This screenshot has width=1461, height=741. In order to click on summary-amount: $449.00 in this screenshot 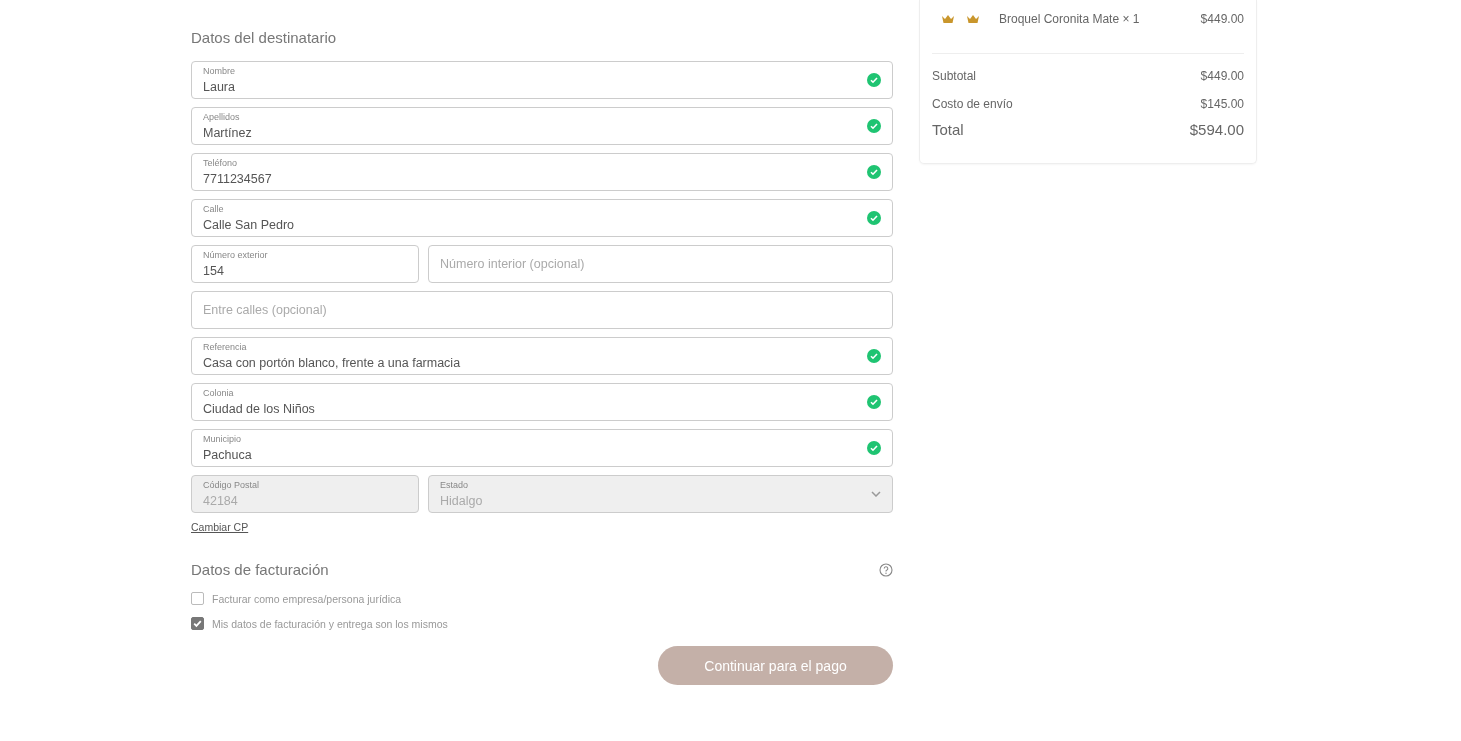, I will do `click(1222, 76)`.